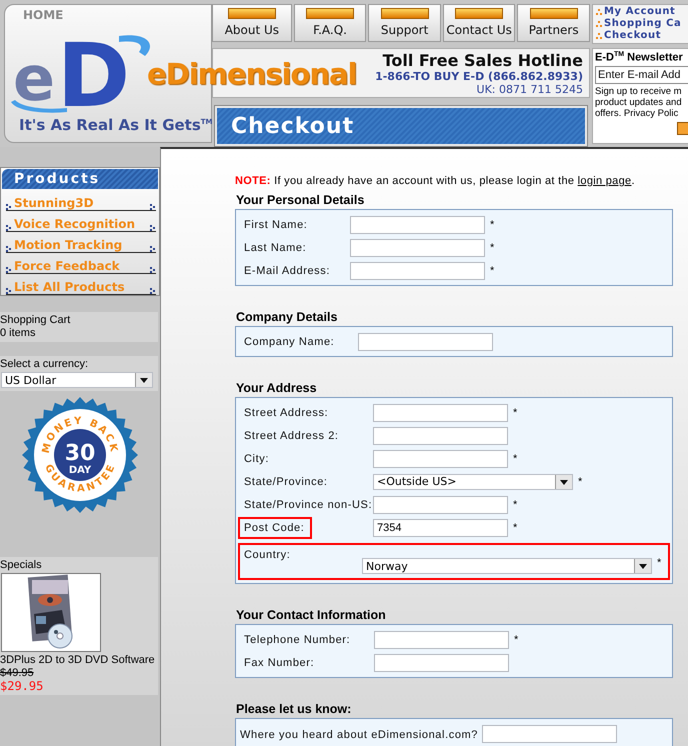 This screenshot has width=688, height=746. Describe the element at coordinates (256, 459) in the screenshot. I see `field-label: City:` at that location.